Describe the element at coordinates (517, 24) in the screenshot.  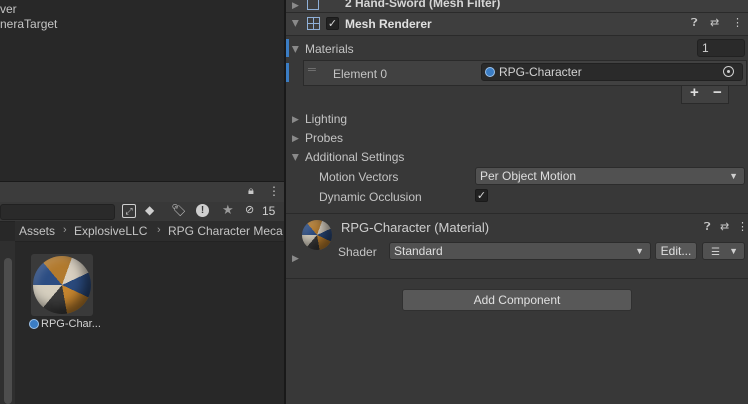
I see `mesh-renderer-header: ▶ ✓ Mesh Renderer ❓︎ ⇄ ⋮` at that location.